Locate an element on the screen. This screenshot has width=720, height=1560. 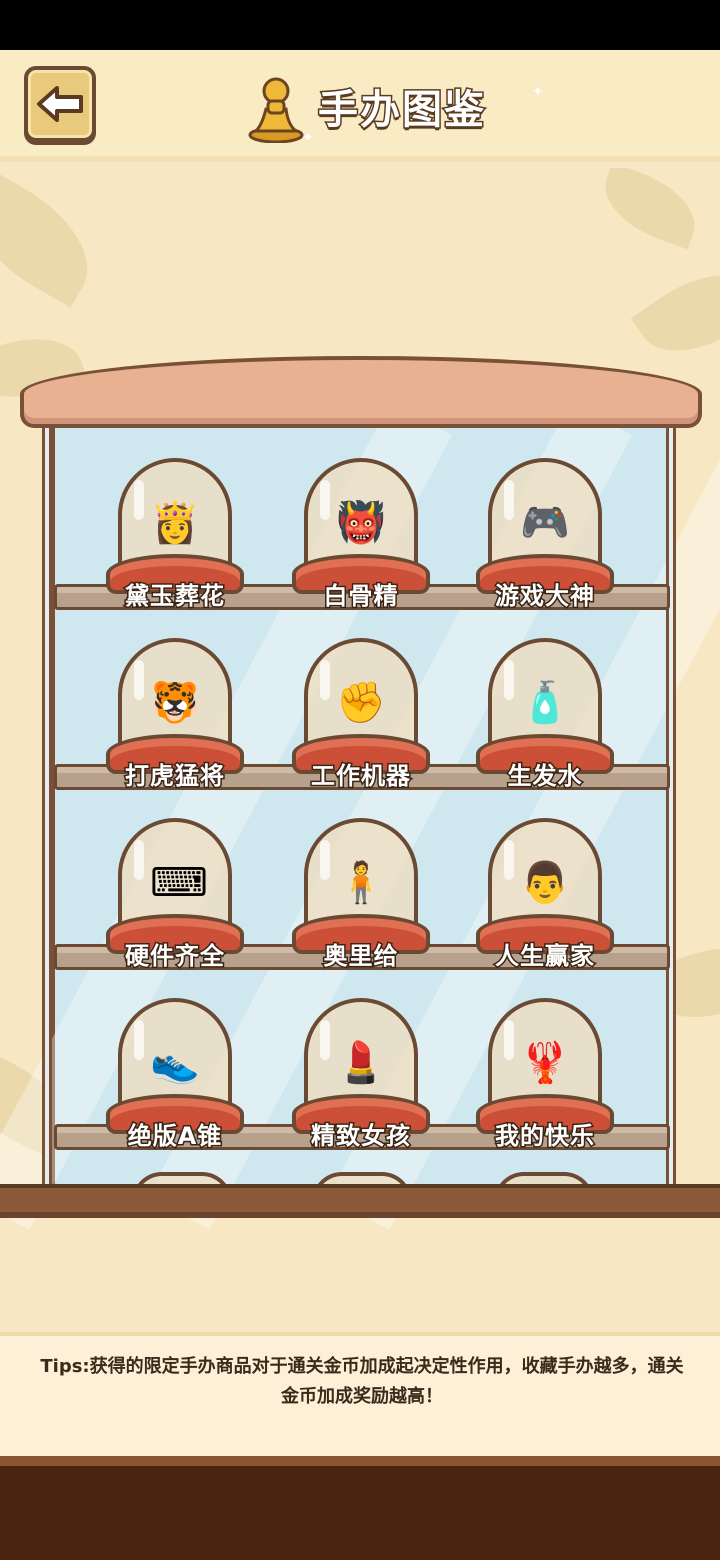
figure-item: ✊ 工作机器 is located at coordinates (361, 715).